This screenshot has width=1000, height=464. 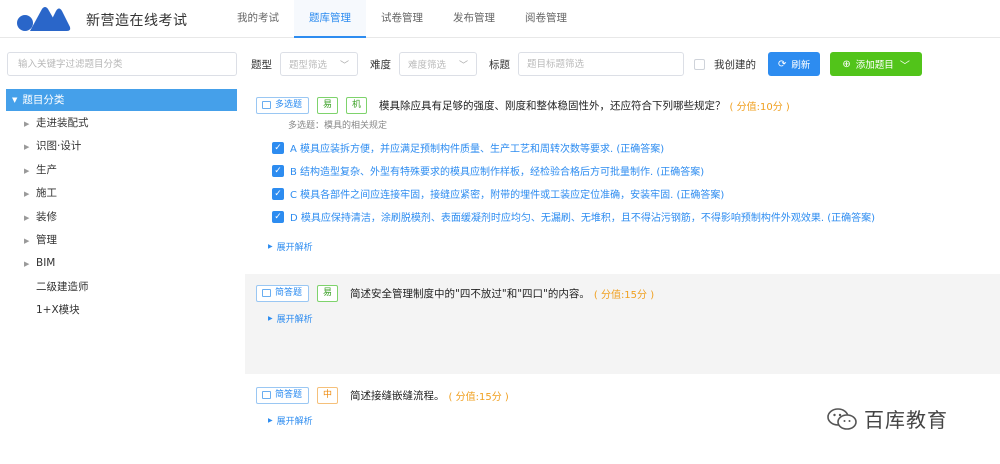 What do you see at coordinates (397, 395) in the screenshot?
I see `question-title: 简述接缝嵌缝流程。` at bounding box center [397, 395].